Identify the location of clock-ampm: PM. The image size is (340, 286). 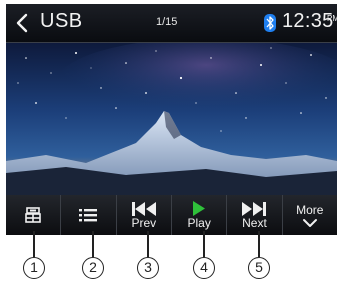
(332, 18).